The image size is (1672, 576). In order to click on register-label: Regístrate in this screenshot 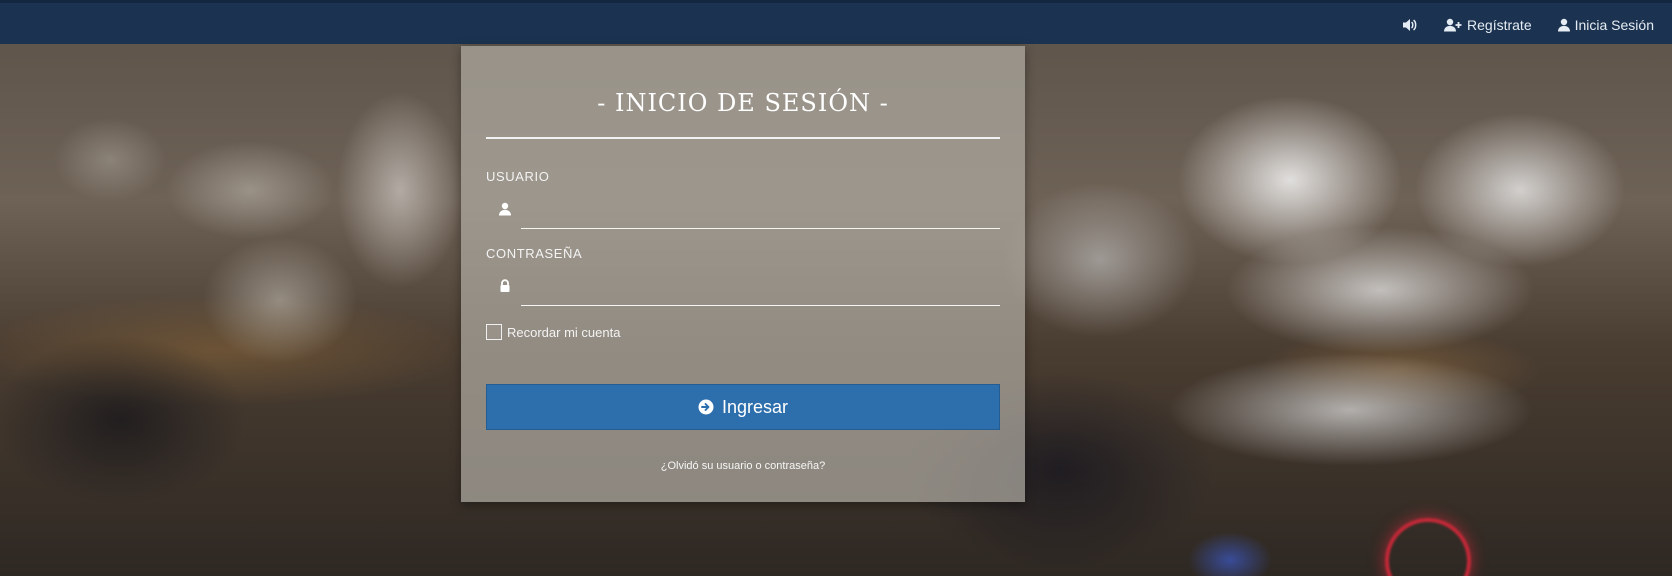, I will do `click(1499, 25)`.